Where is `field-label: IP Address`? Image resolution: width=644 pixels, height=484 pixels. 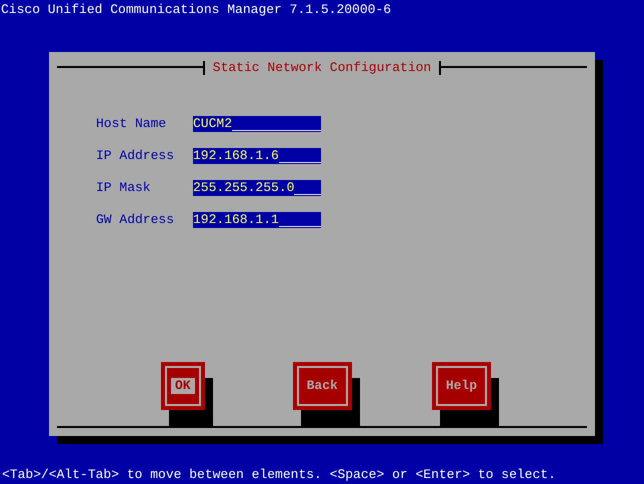 field-label: IP Address is located at coordinates (136, 156).